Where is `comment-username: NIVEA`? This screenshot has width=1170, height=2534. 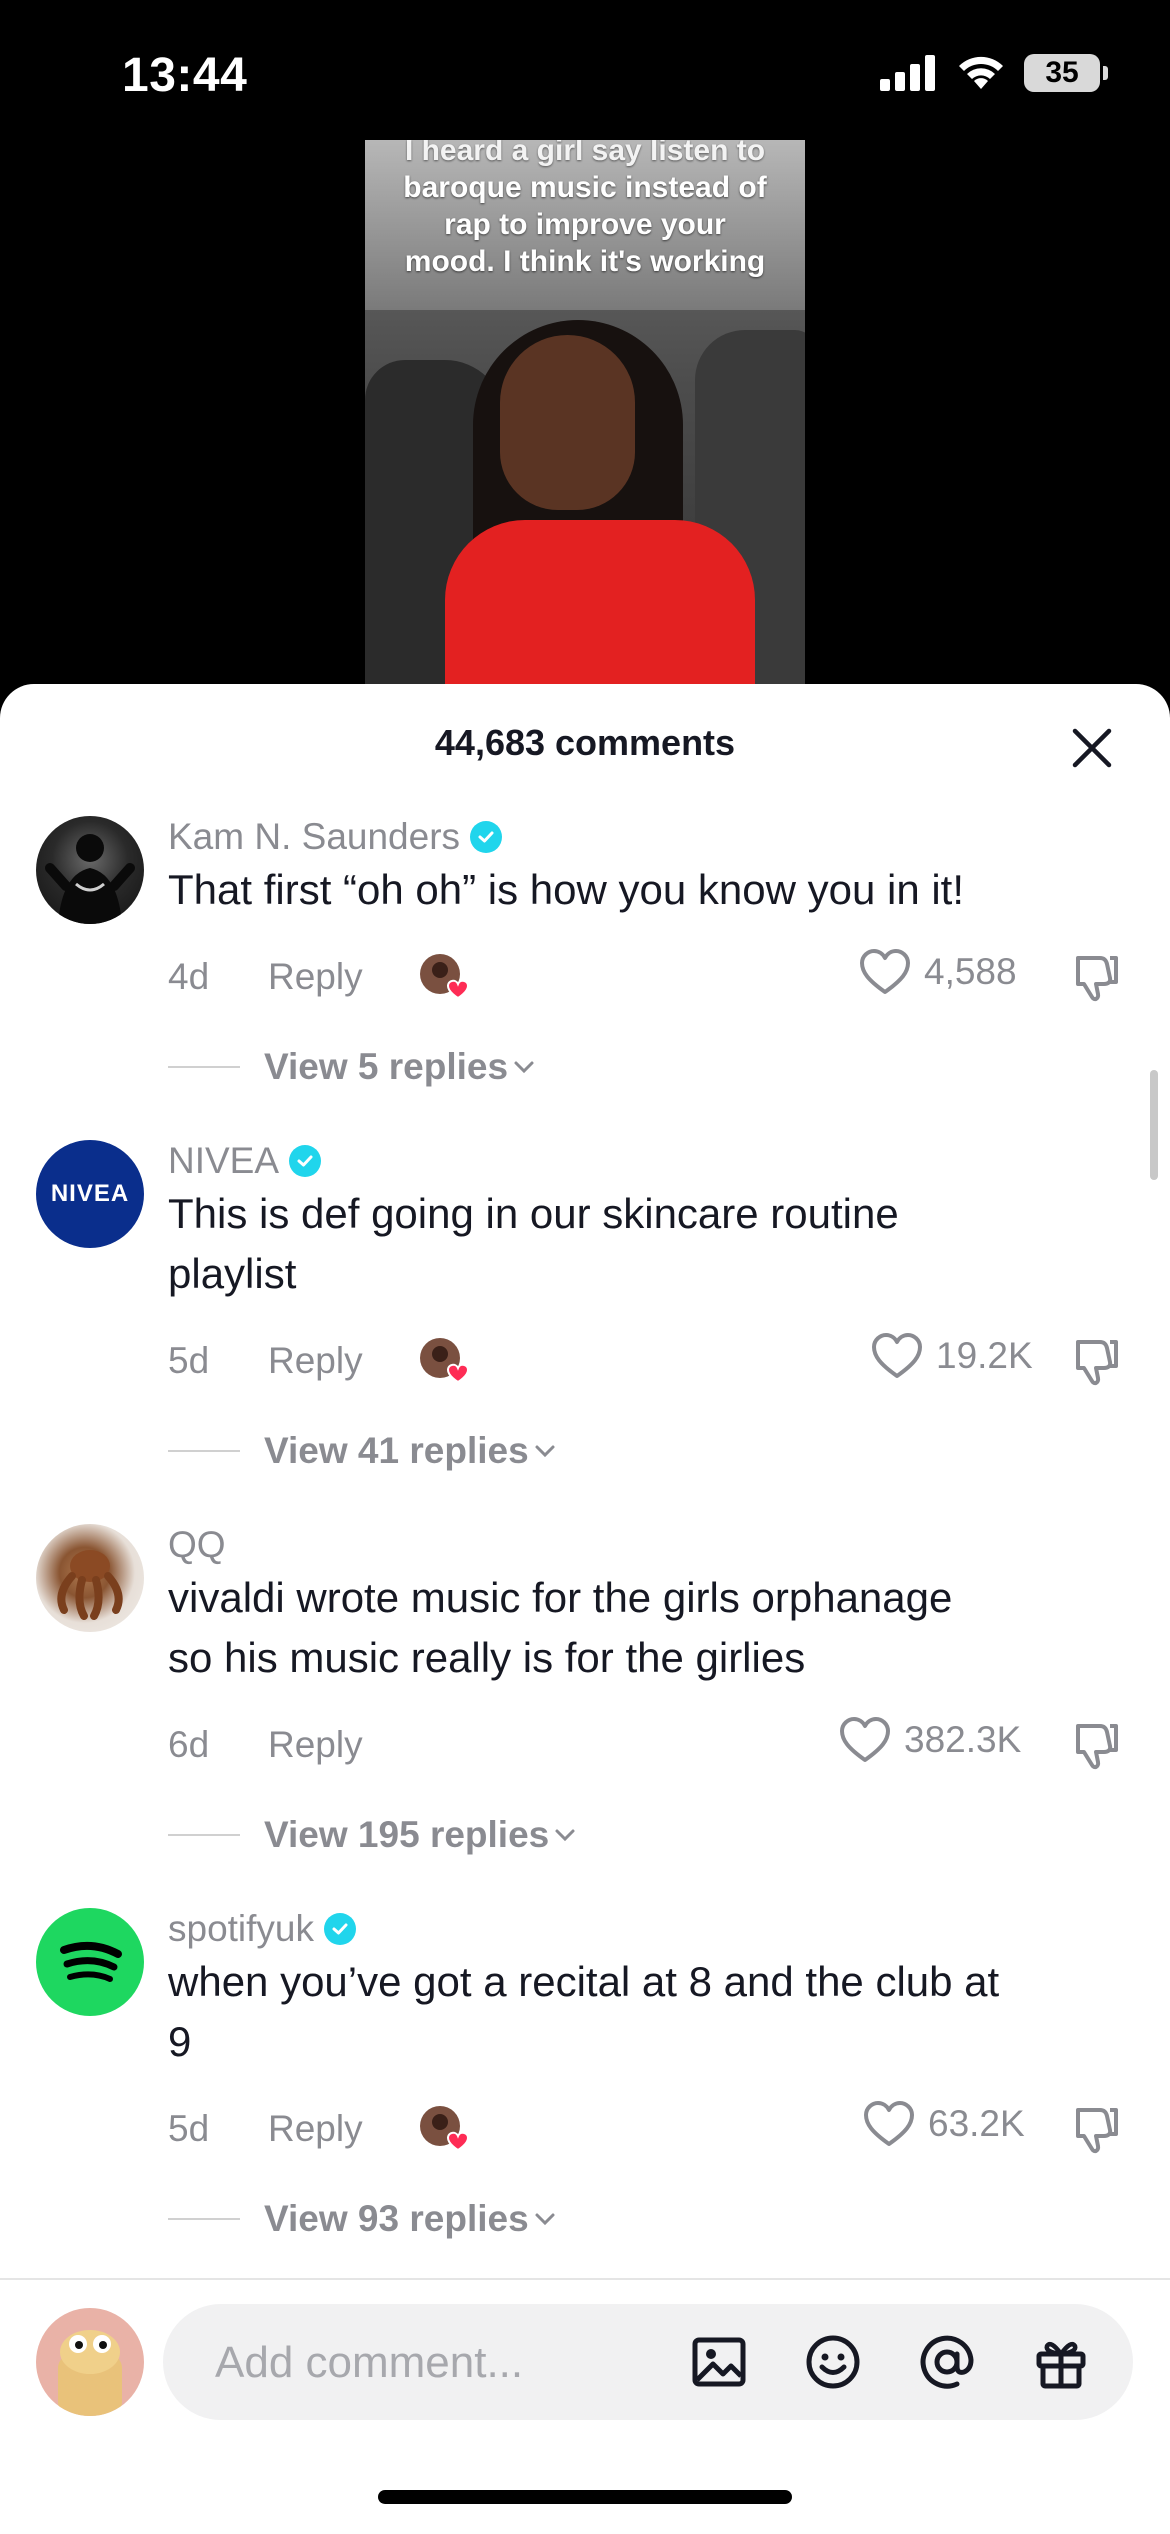
comment-username: NIVEA is located at coordinates (245, 1161).